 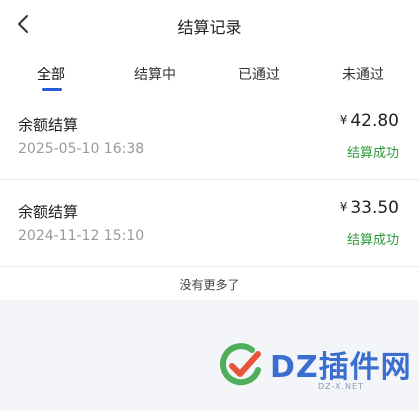 What do you see at coordinates (209, 285) in the screenshot?
I see `no-more-text: 没有更多了` at bounding box center [209, 285].